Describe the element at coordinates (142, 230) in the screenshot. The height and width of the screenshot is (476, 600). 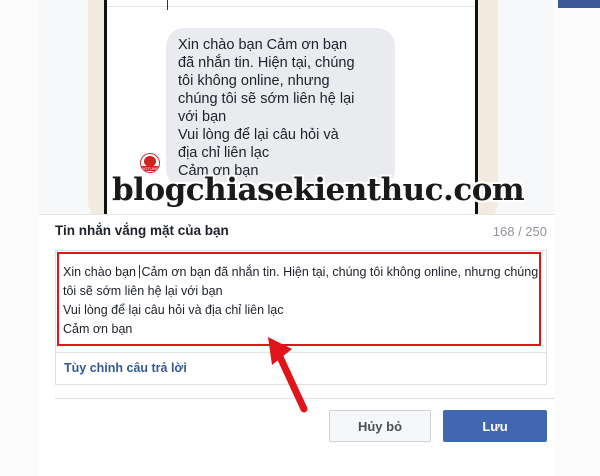
I see `form-title: Tin nhắn vắng mặt của bạn` at that location.